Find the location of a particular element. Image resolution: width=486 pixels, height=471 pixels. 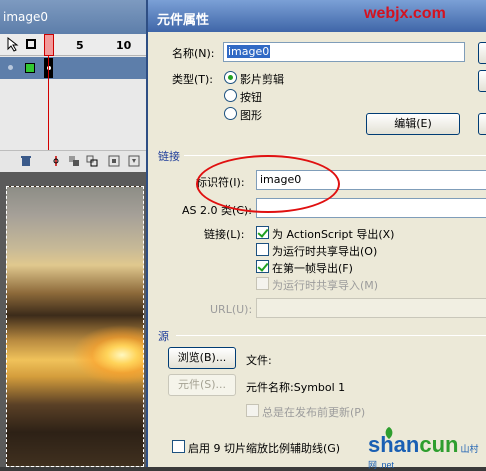

linkage-header: 链接 is located at coordinates (169, 156).